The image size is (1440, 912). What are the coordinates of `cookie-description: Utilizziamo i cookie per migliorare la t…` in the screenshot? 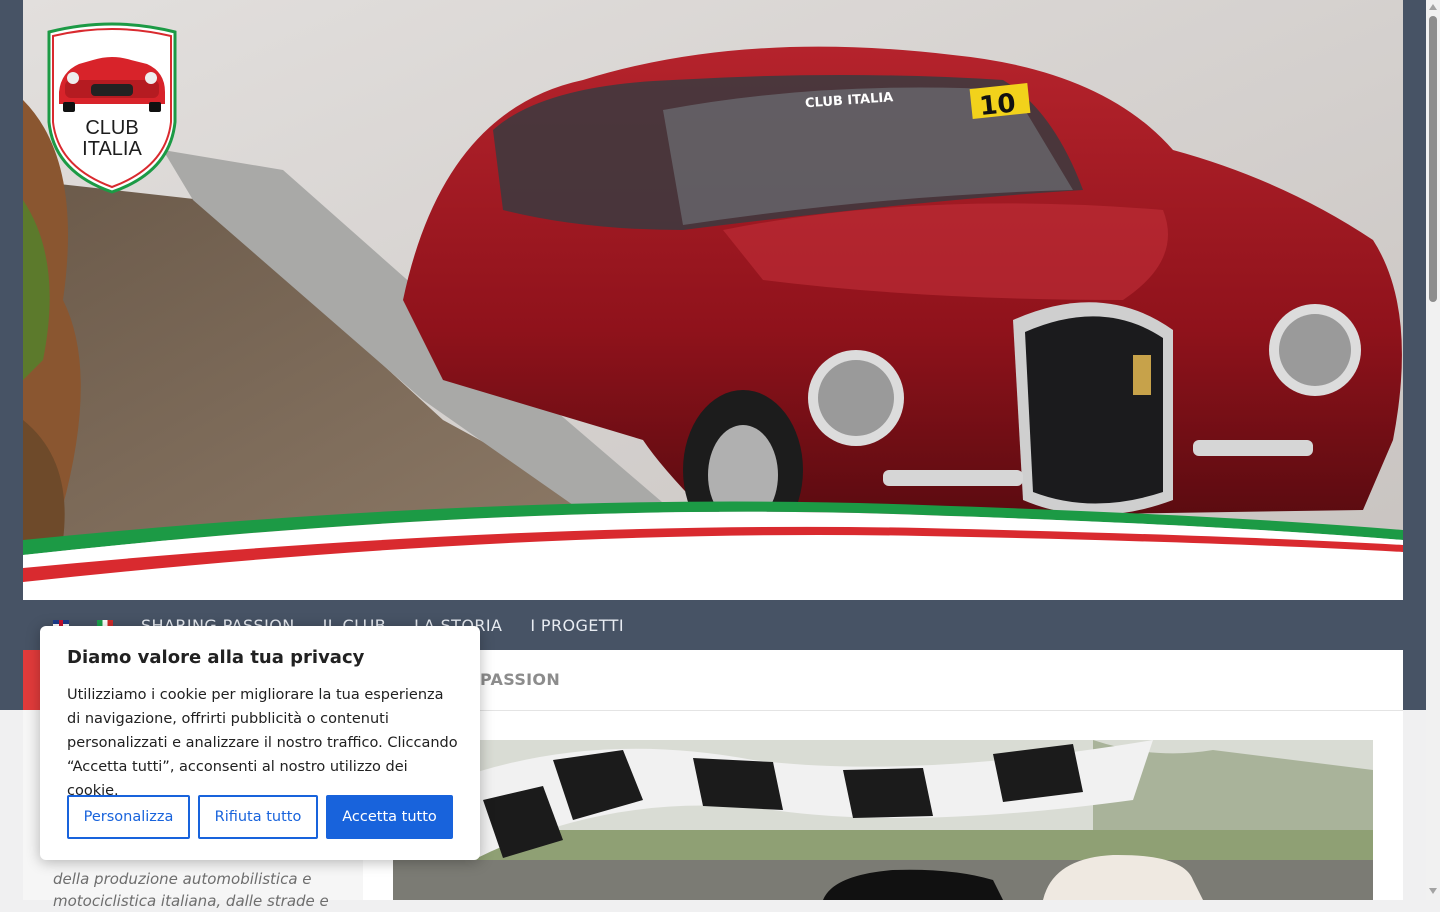 It's located at (262, 743).